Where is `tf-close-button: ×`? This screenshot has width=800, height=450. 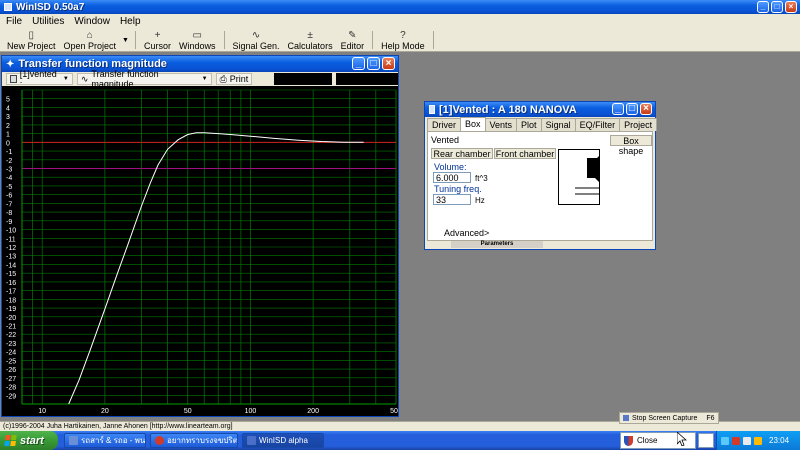 tf-close-button: × is located at coordinates (388, 63).